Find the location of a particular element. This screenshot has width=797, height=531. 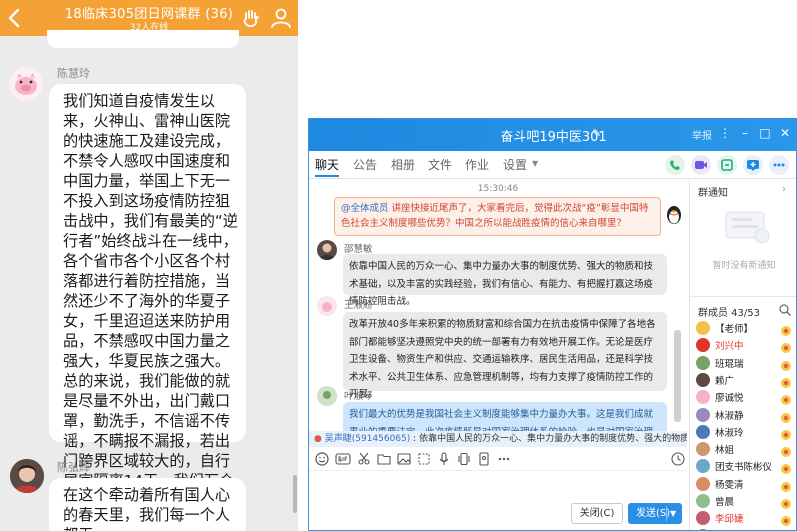

raise-hand-icon is located at coordinates (251, 18).